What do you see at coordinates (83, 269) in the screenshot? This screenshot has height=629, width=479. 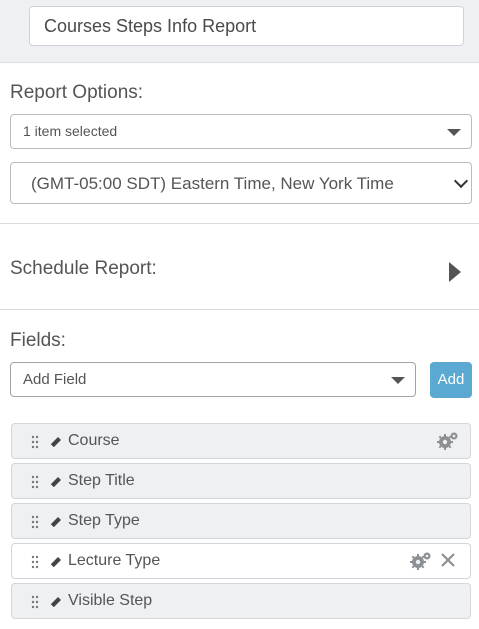 I see `schedule-report-title: Schedule Report:` at bounding box center [83, 269].